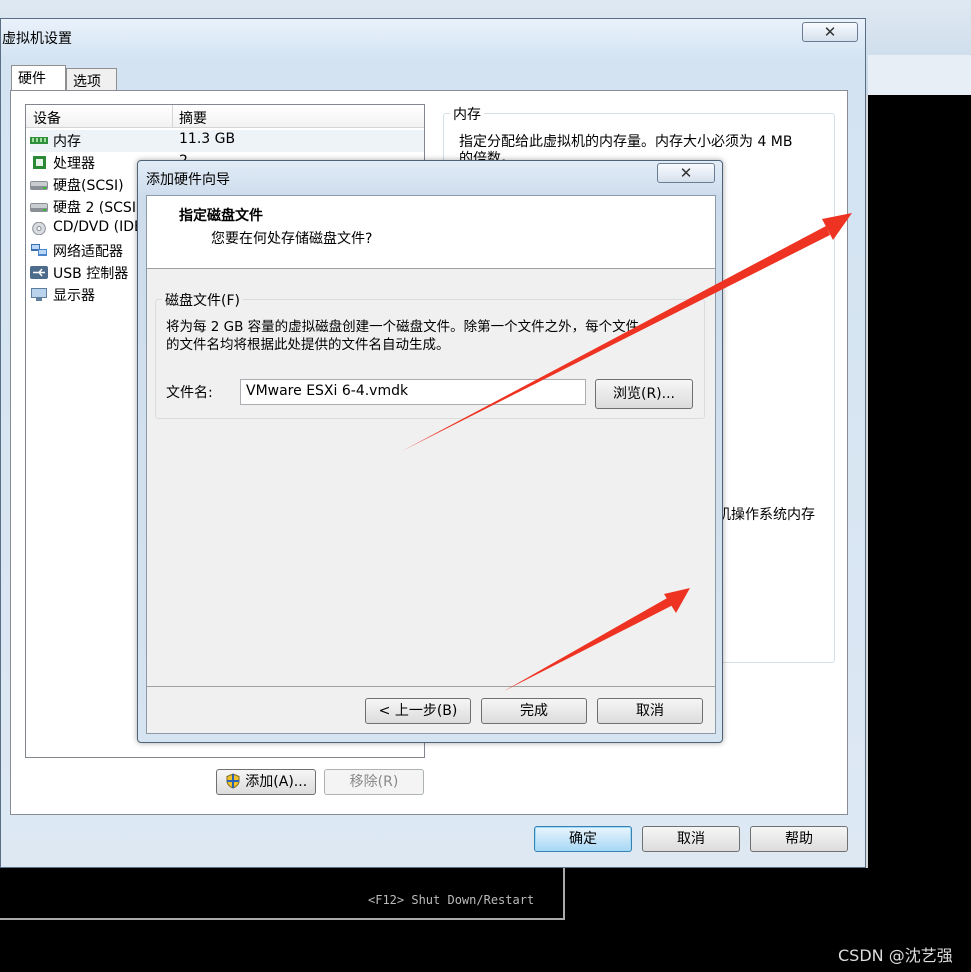  Describe the element at coordinates (895, 955) in the screenshot. I see `watermark: CSDN @沈艺强` at that location.